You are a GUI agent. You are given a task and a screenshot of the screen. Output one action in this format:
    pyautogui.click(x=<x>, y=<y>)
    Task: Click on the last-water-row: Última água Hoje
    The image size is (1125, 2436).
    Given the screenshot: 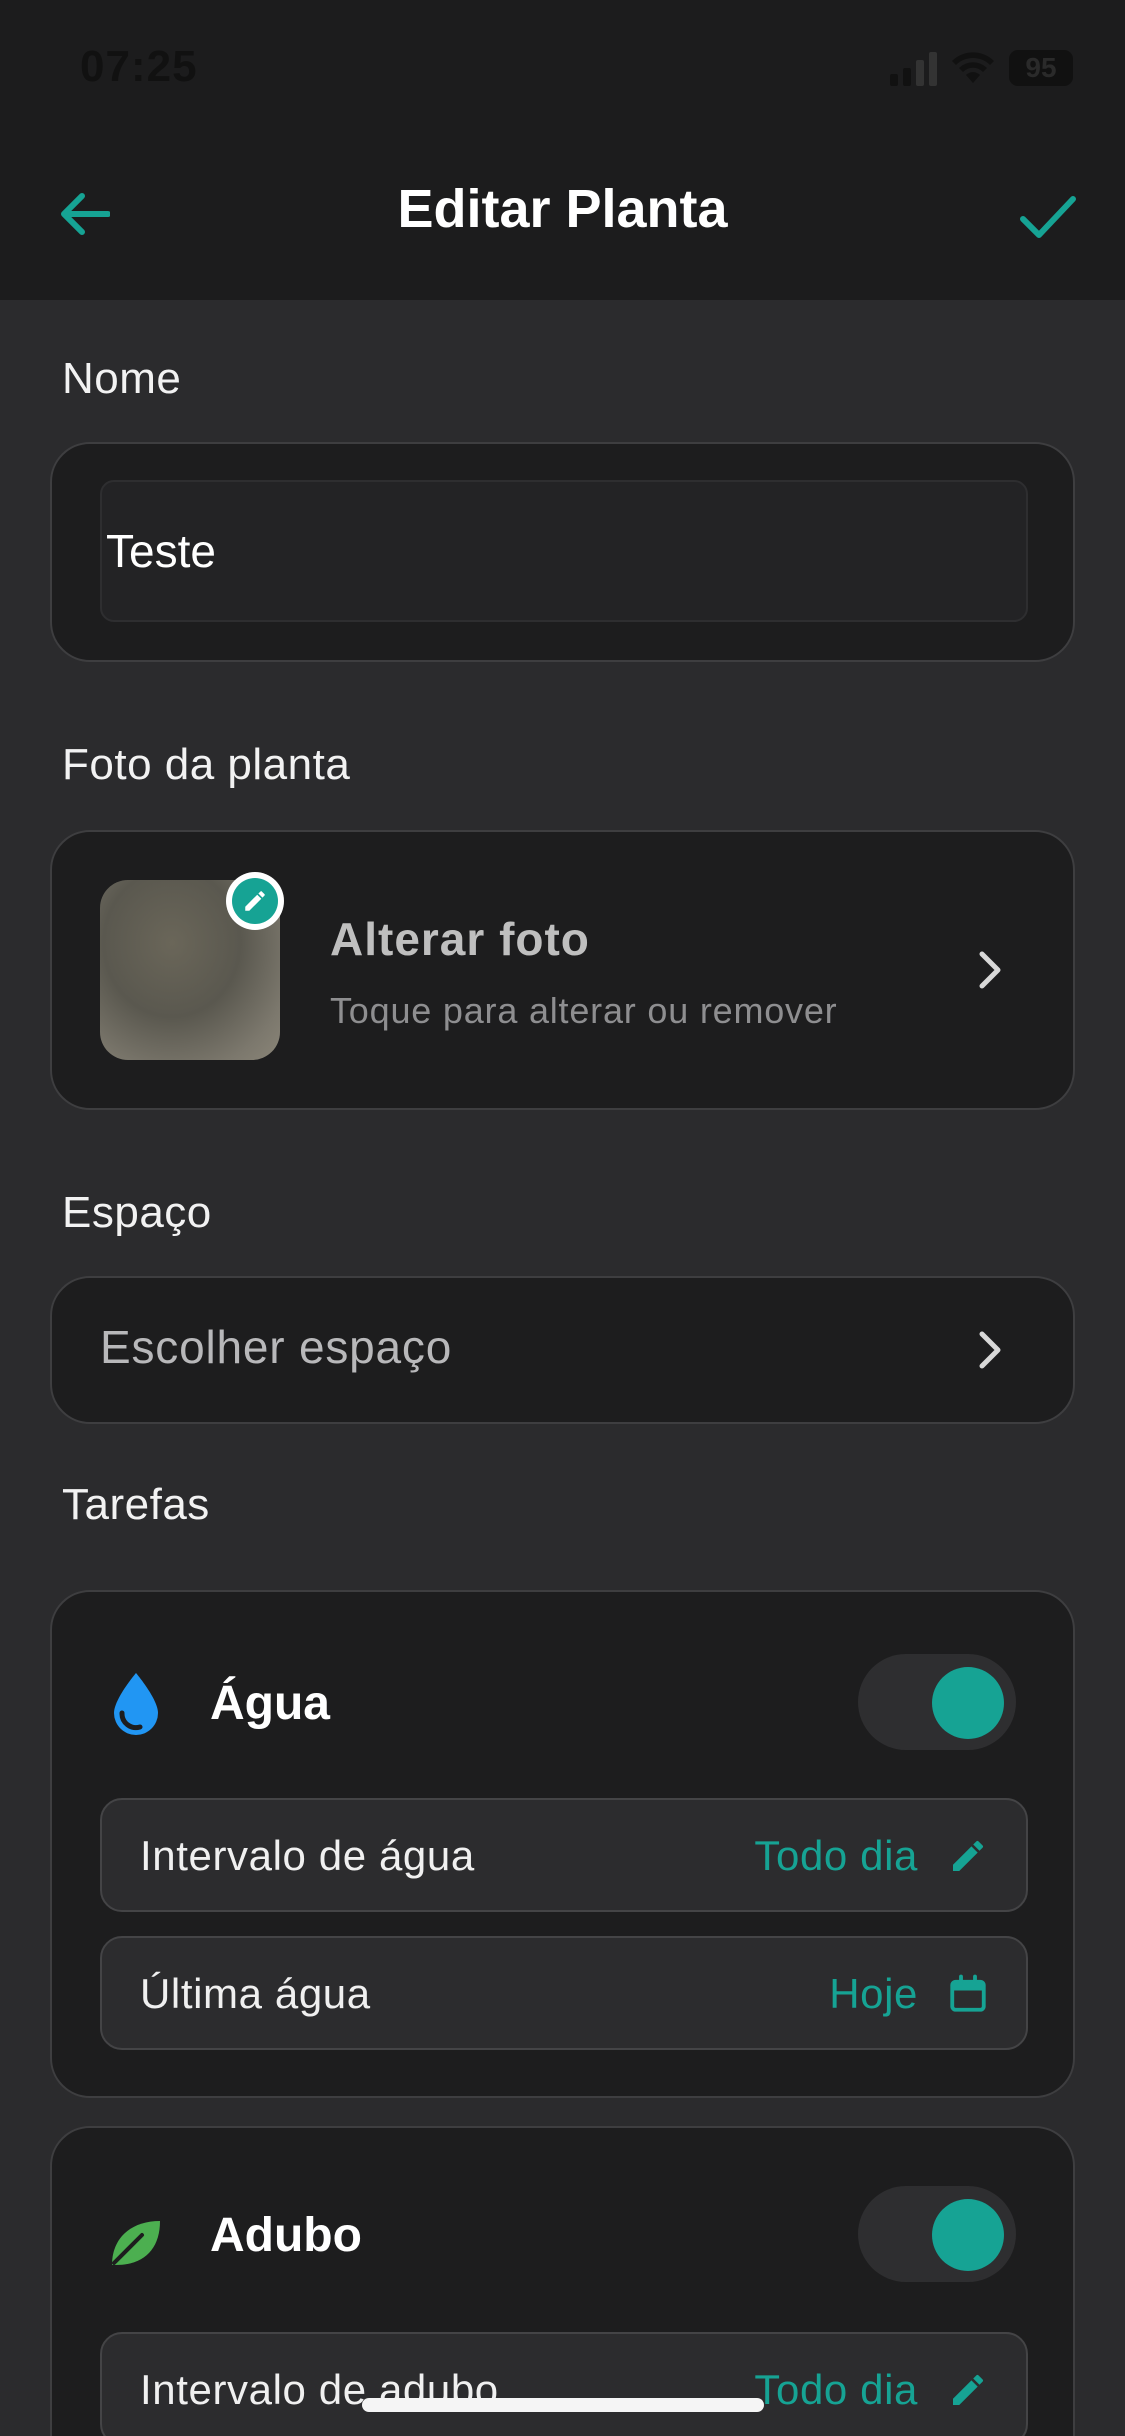 What is the action you would take?
    pyautogui.click(x=564, y=1993)
    